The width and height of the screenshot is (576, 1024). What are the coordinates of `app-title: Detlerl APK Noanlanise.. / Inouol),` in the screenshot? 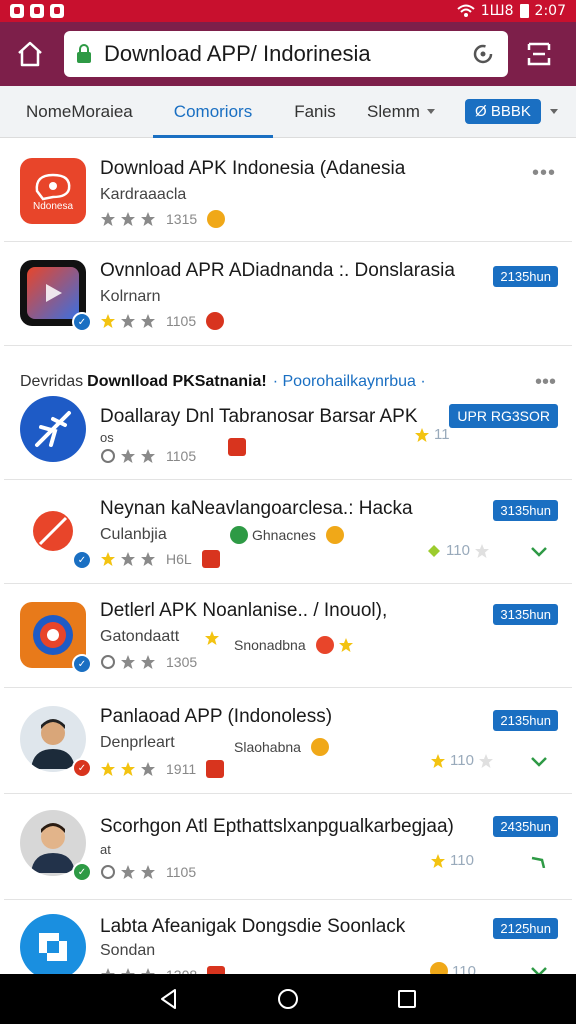 It's located at (243, 611).